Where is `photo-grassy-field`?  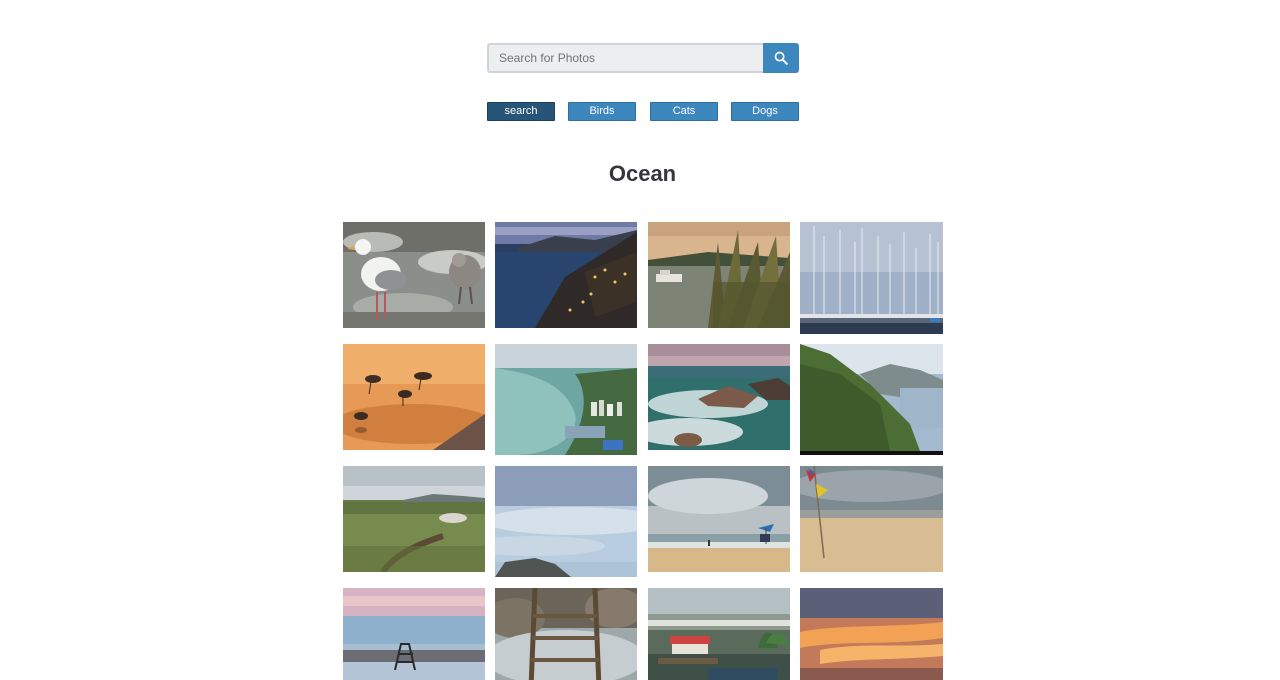 photo-grassy-field is located at coordinates (414, 519).